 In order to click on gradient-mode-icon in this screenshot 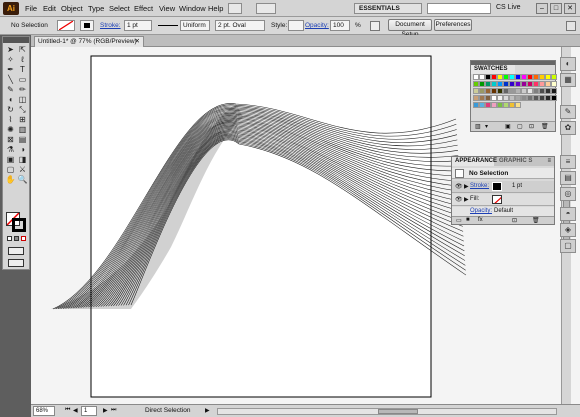, I will do `click(16, 238)`.